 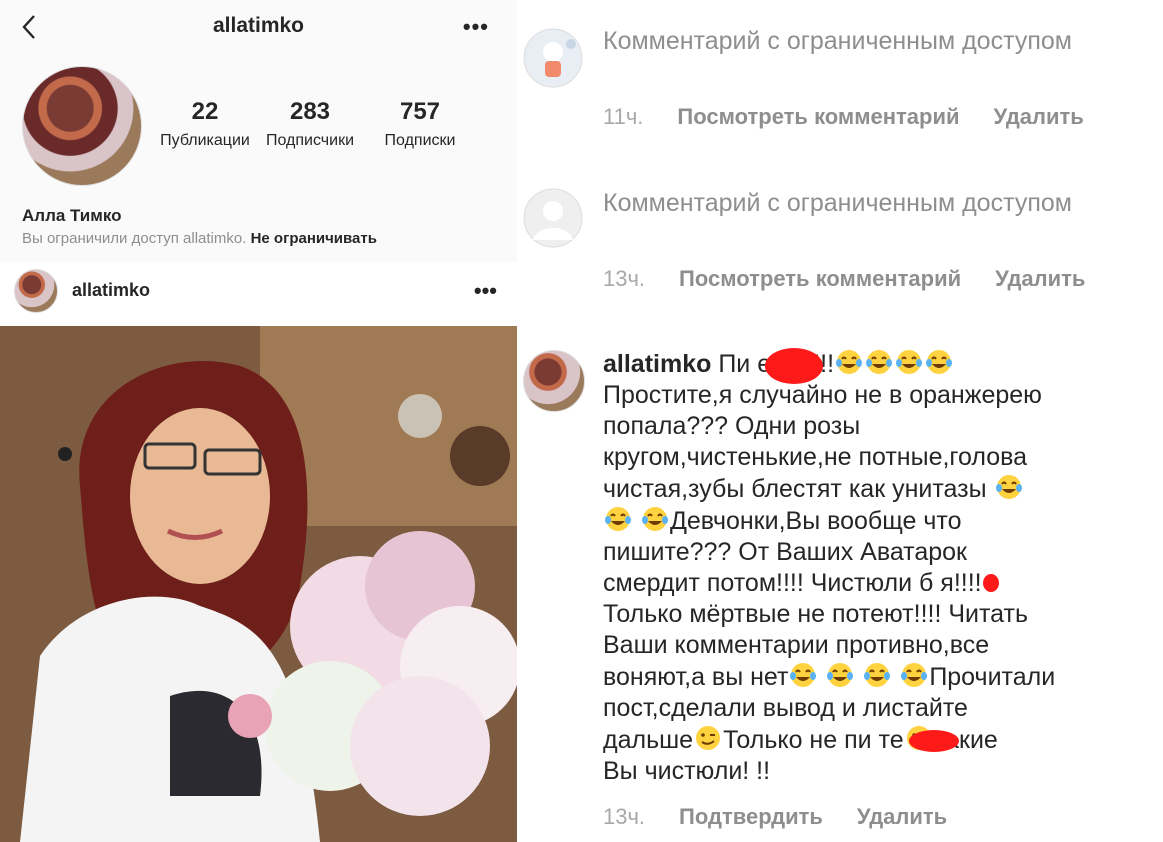 What do you see at coordinates (696, 677) in the screenshot?
I see `comment-line: воняют,а вы нет` at bounding box center [696, 677].